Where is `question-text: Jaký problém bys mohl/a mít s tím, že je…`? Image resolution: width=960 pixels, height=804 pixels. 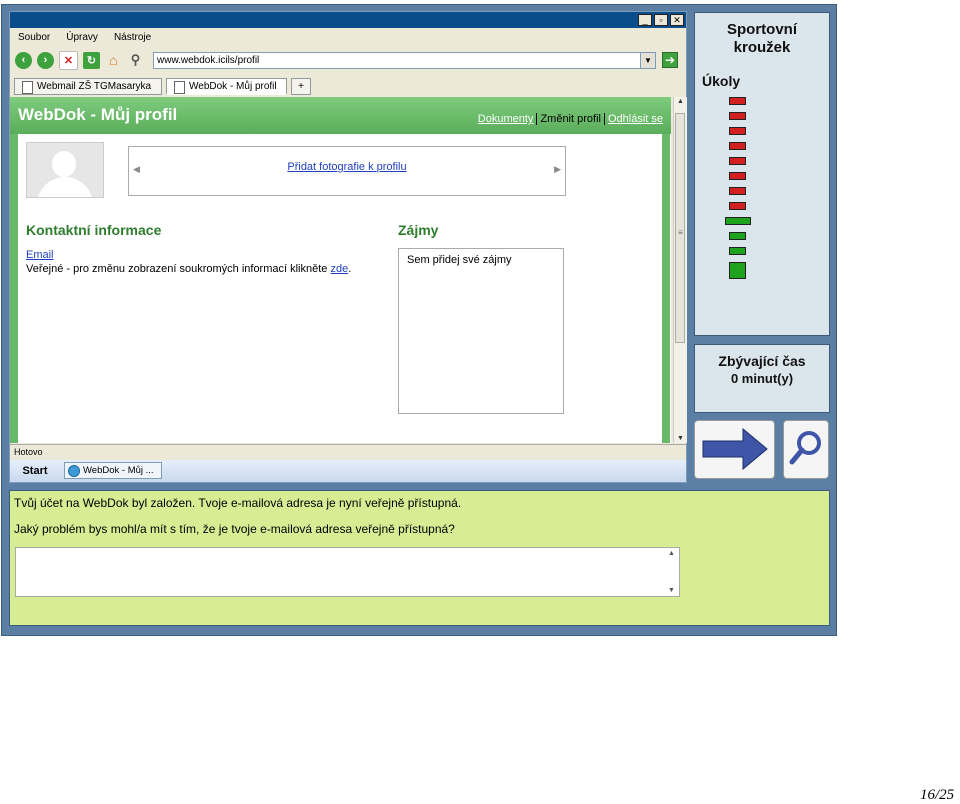
question-text: Jaký problém bys mohl/a mít s tím, že je… is located at coordinates (234, 529).